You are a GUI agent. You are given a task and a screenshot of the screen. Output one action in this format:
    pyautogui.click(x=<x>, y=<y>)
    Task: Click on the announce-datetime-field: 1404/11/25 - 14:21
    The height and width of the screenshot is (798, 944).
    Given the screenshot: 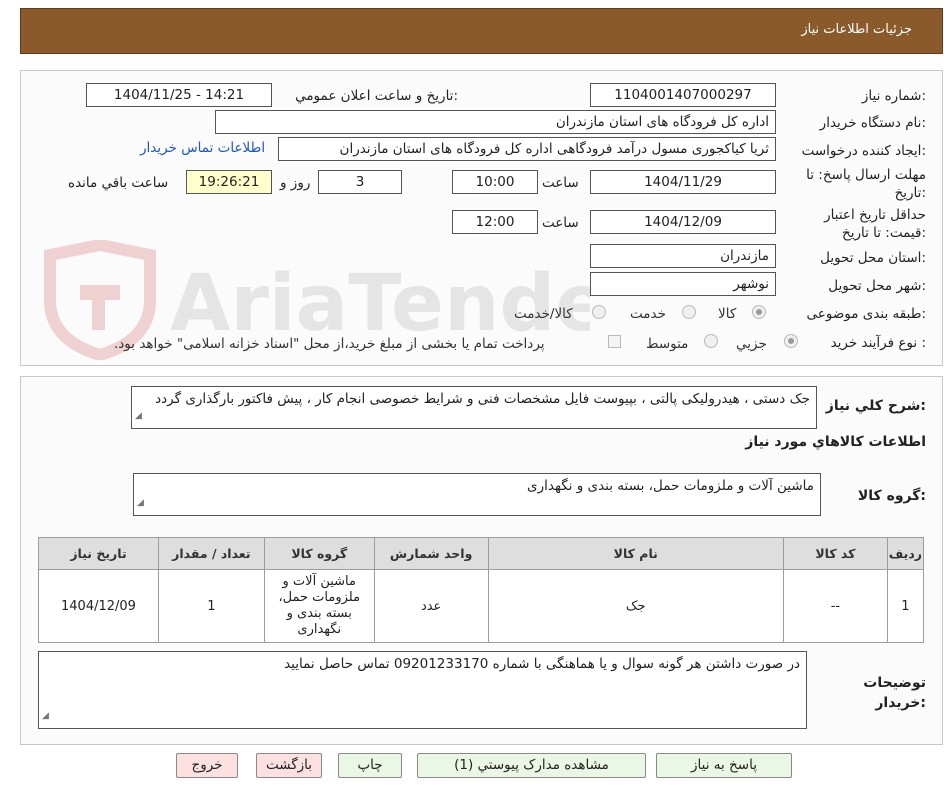 What is the action you would take?
    pyautogui.click(x=179, y=95)
    